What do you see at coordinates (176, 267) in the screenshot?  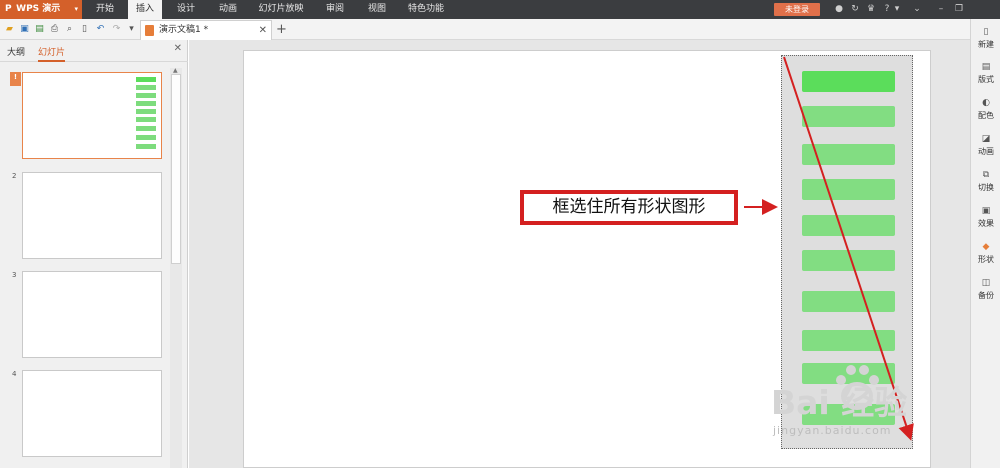 I see `thumbnail-scrollbar: ▲` at bounding box center [176, 267].